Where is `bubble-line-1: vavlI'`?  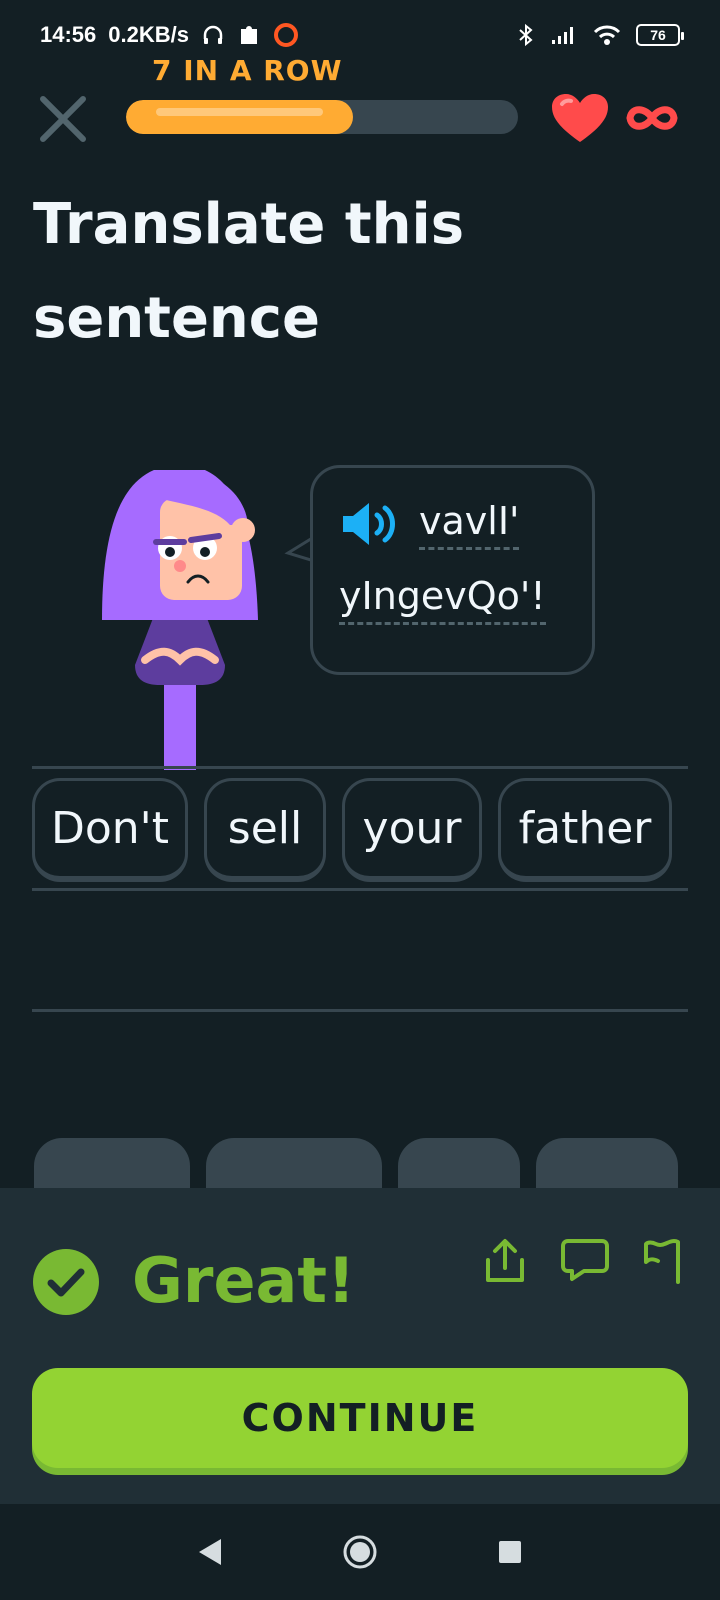
bubble-line-1: vavlI' is located at coordinates (452, 524).